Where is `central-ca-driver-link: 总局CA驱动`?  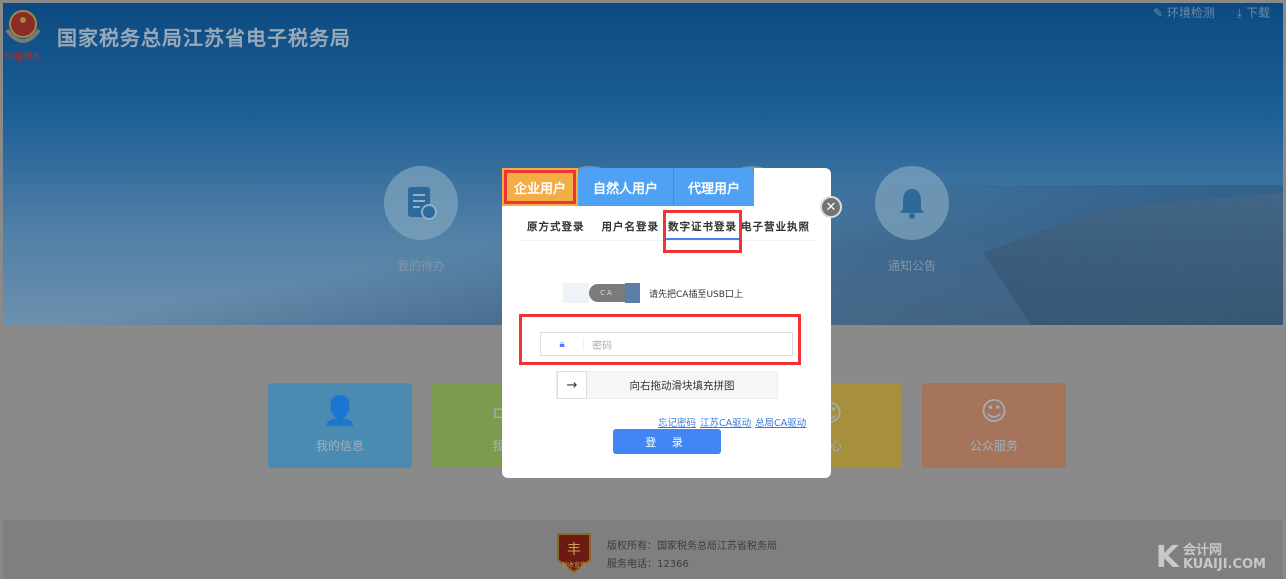 central-ca-driver-link: 总局CA驱动 is located at coordinates (780, 422).